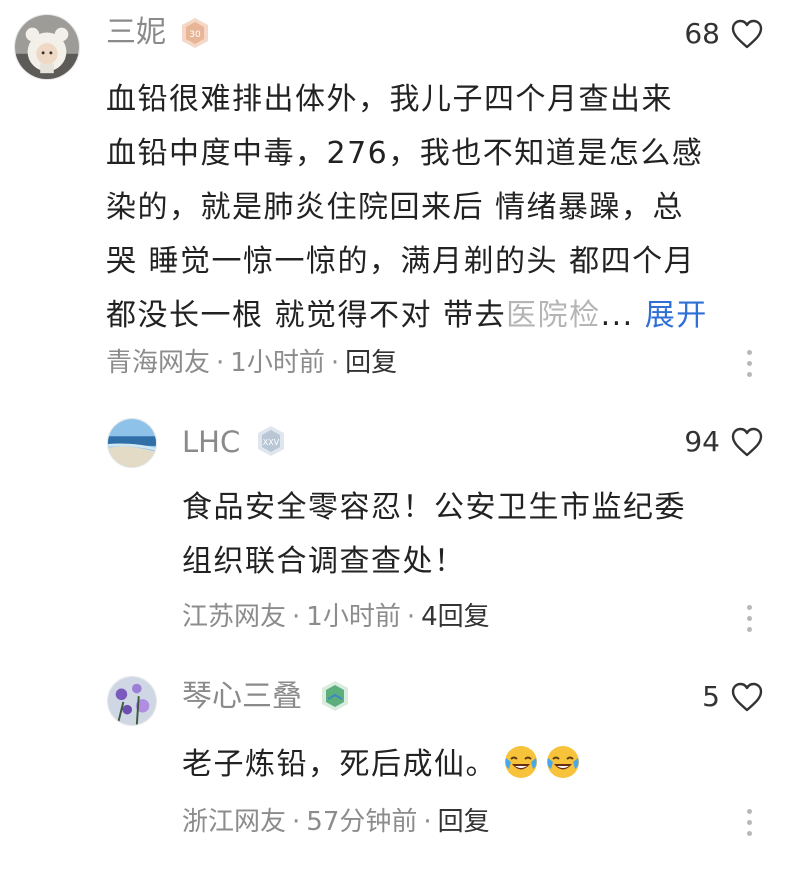  Describe the element at coordinates (339, 764) in the screenshot. I see `comment-text: 老子炼铅，死后成仙。` at that location.